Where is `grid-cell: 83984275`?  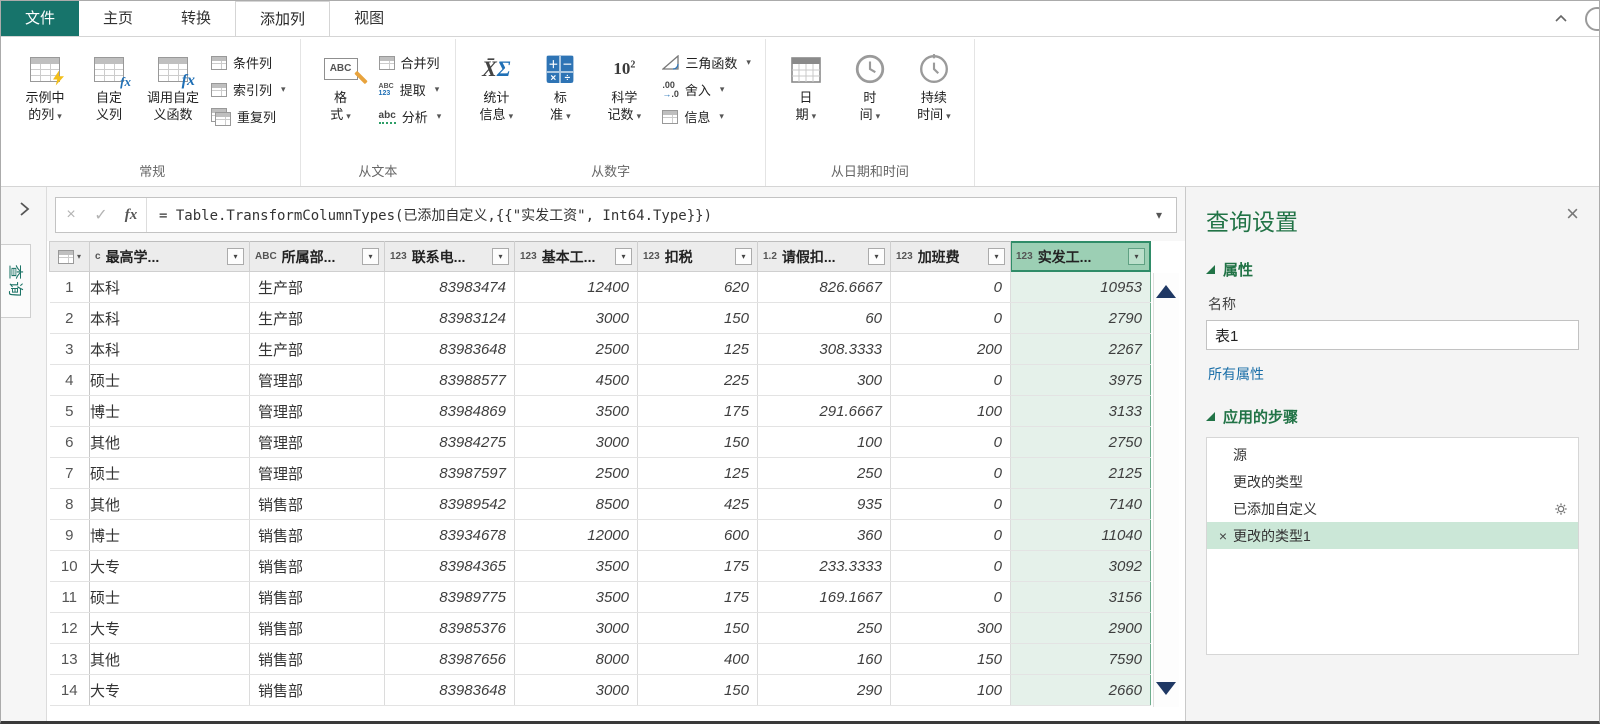 grid-cell: 83984275 is located at coordinates (449, 442).